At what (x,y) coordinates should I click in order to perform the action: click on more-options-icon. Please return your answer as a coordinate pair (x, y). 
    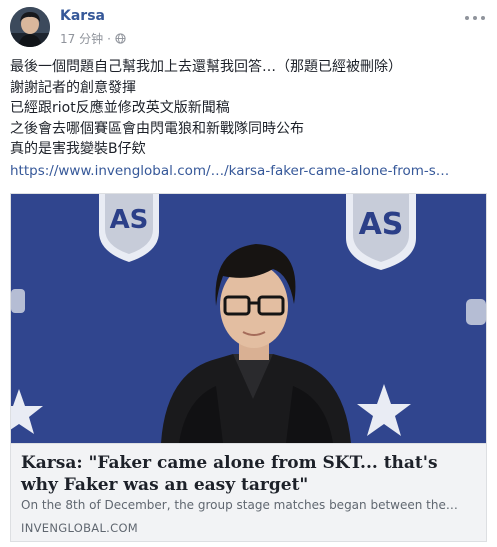
    Looking at the image, I should click on (475, 18).